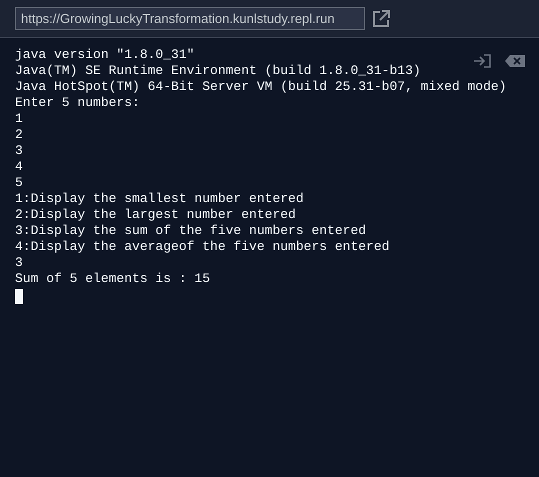 The width and height of the screenshot is (539, 477). I want to click on console-line: java version "1.8.0_31", so click(104, 55).